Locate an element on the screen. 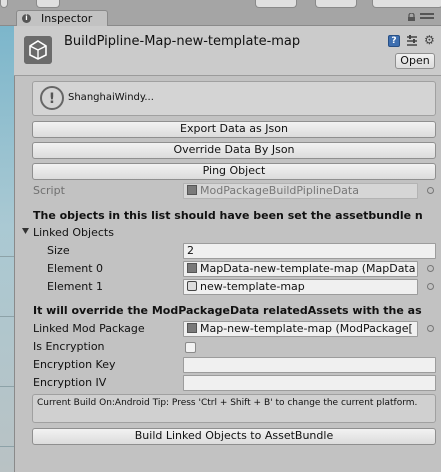 The height and width of the screenshot is (472, 441). lock-icon is located at coordinates (411, 17).